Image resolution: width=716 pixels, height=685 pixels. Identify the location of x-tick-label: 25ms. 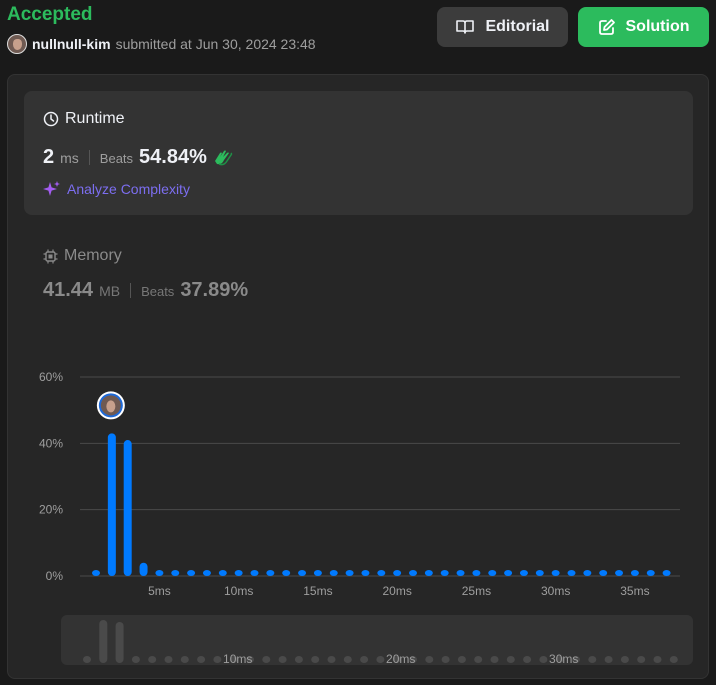
(476, 591).